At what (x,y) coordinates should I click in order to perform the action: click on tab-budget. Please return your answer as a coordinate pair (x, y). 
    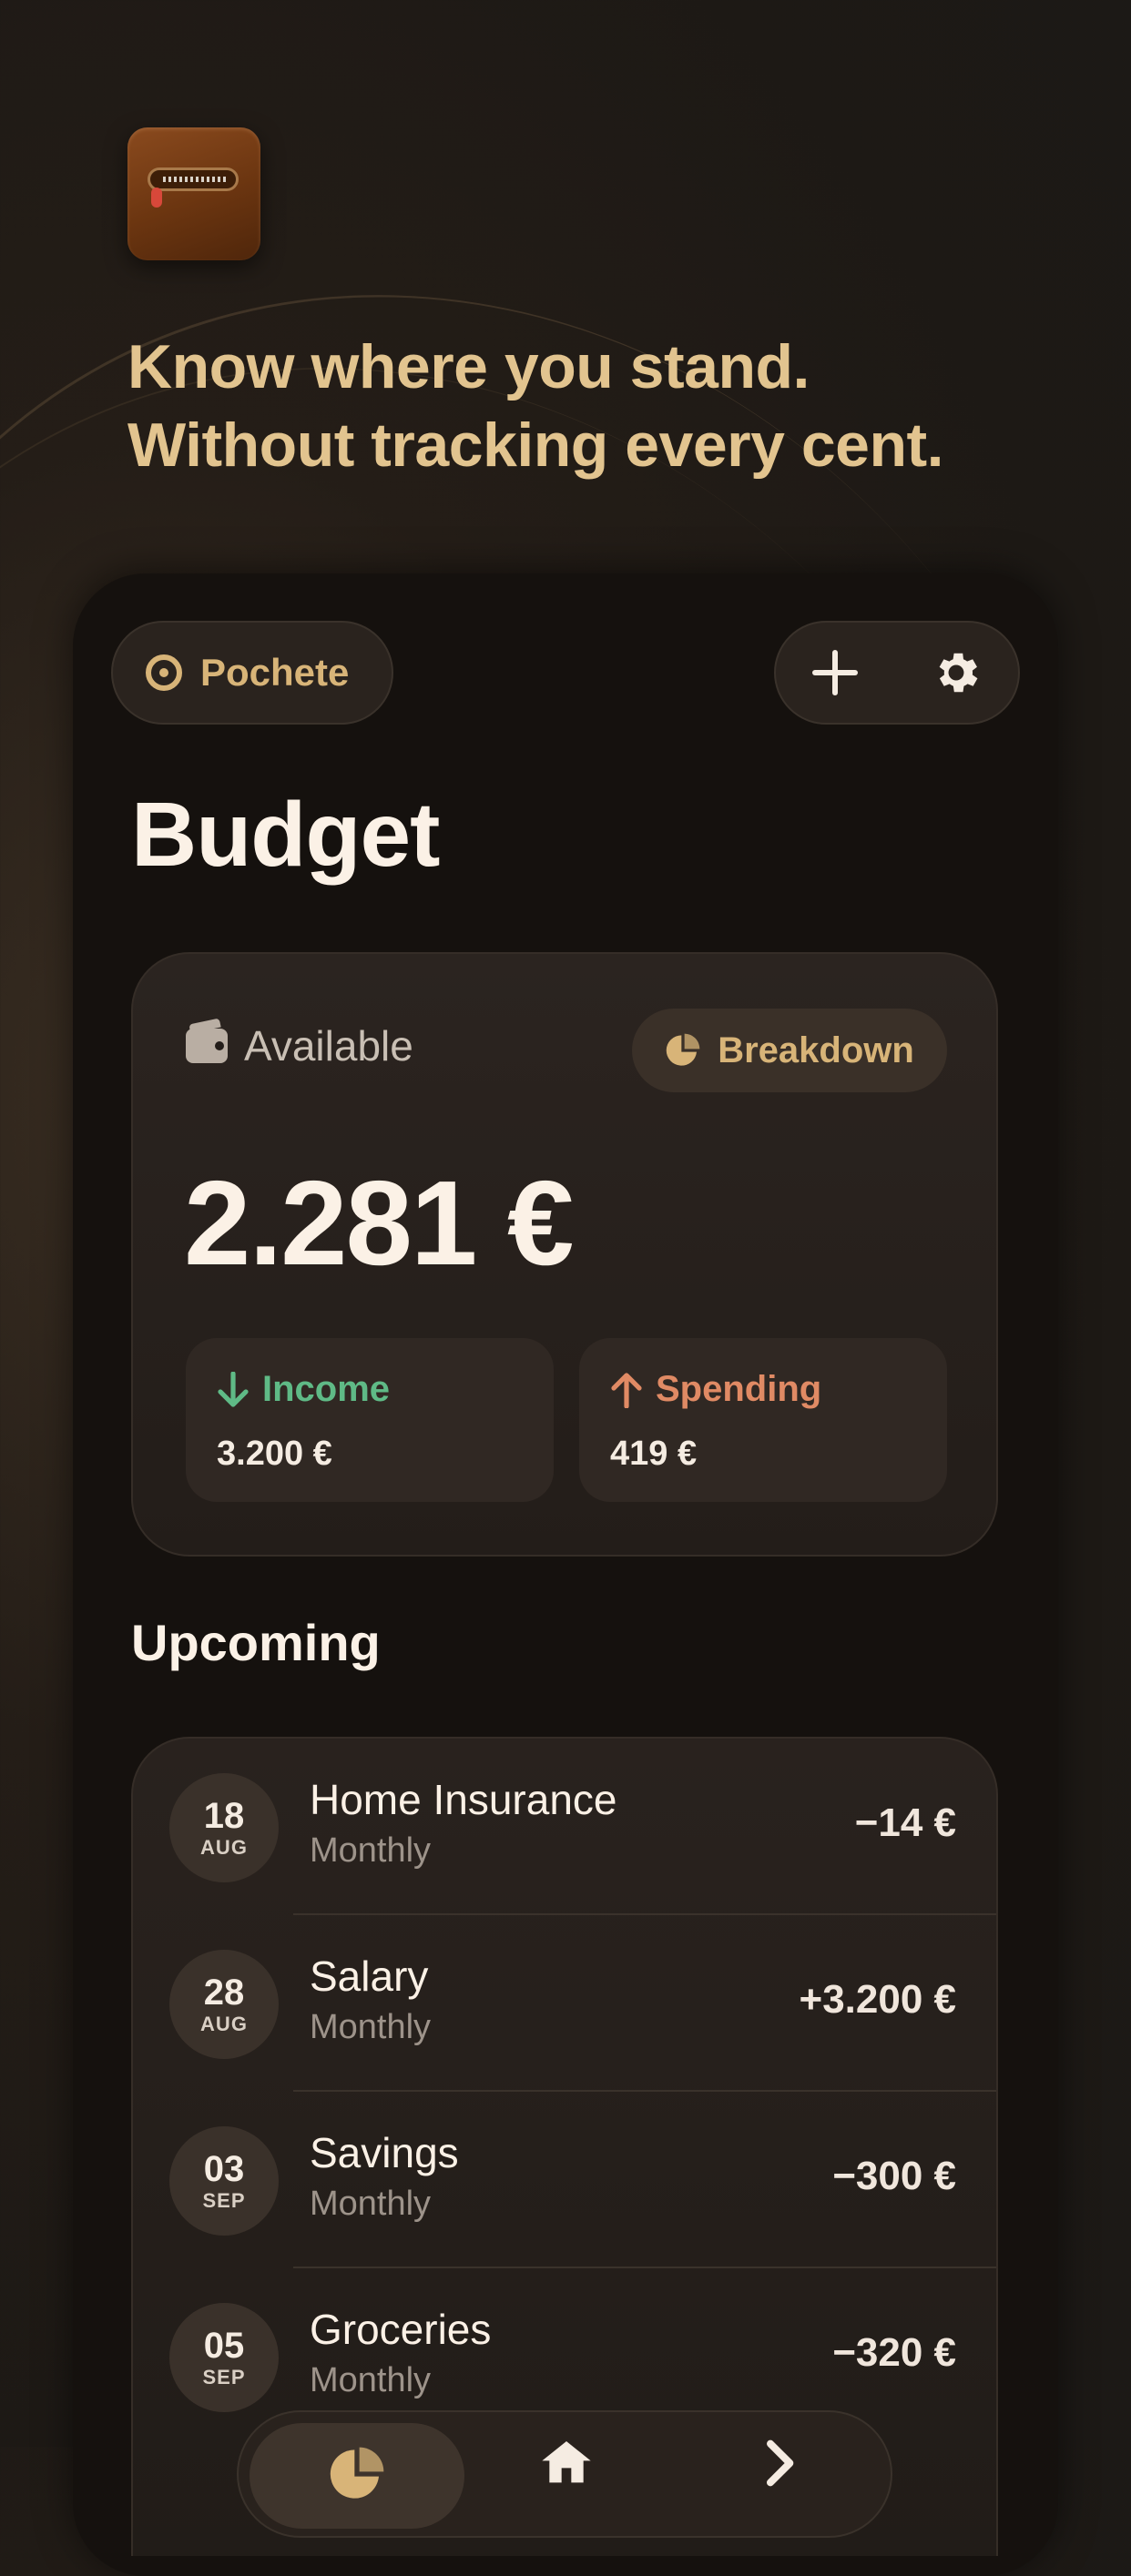
    Looking at the image, I should click on (357, 2476).